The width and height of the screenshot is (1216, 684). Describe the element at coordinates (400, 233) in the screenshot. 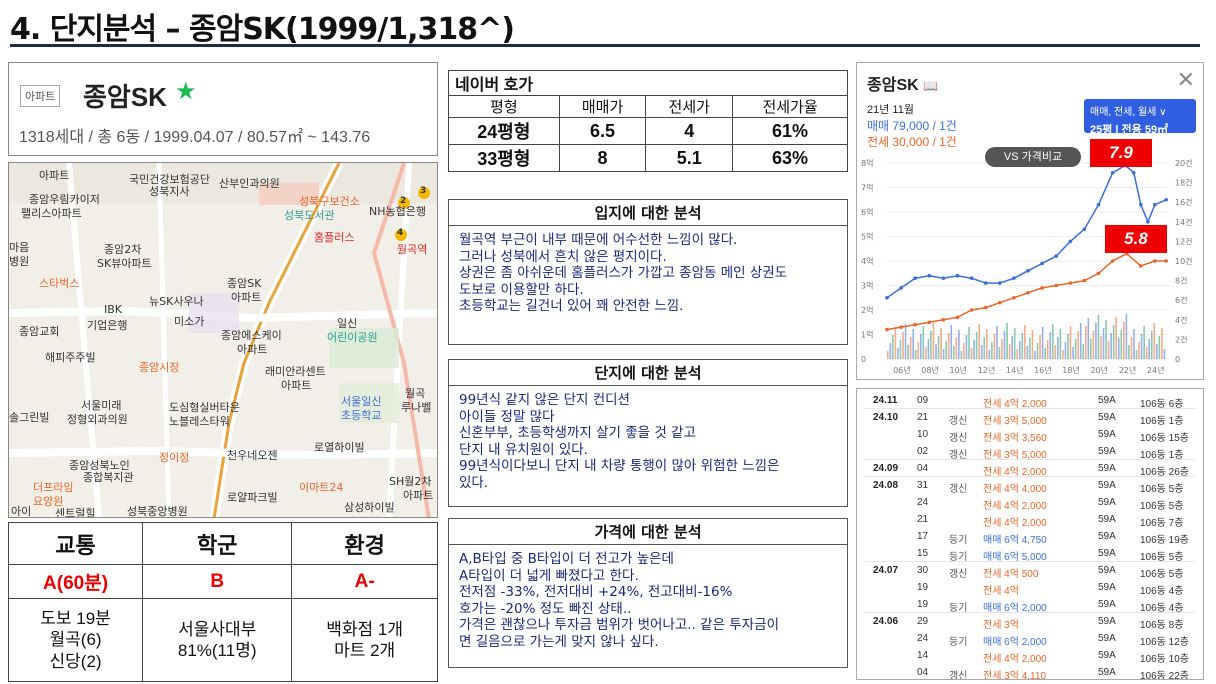

I see `map-marker-number: 4` at that location.